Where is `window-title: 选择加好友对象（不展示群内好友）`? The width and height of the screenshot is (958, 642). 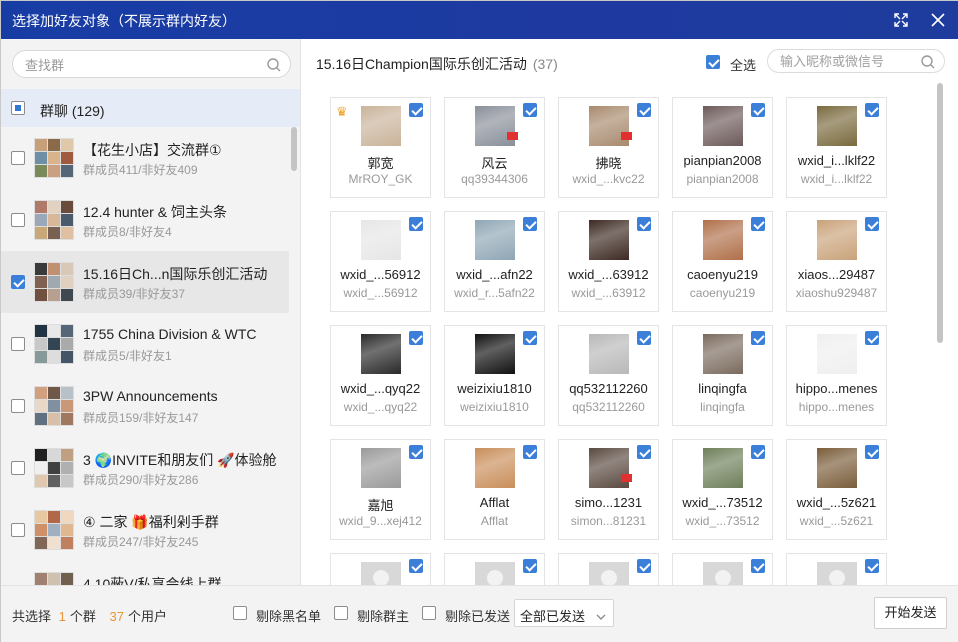 window-title: 选择加好友对象（不展示群内好友） is located at coordinates (124, 21).